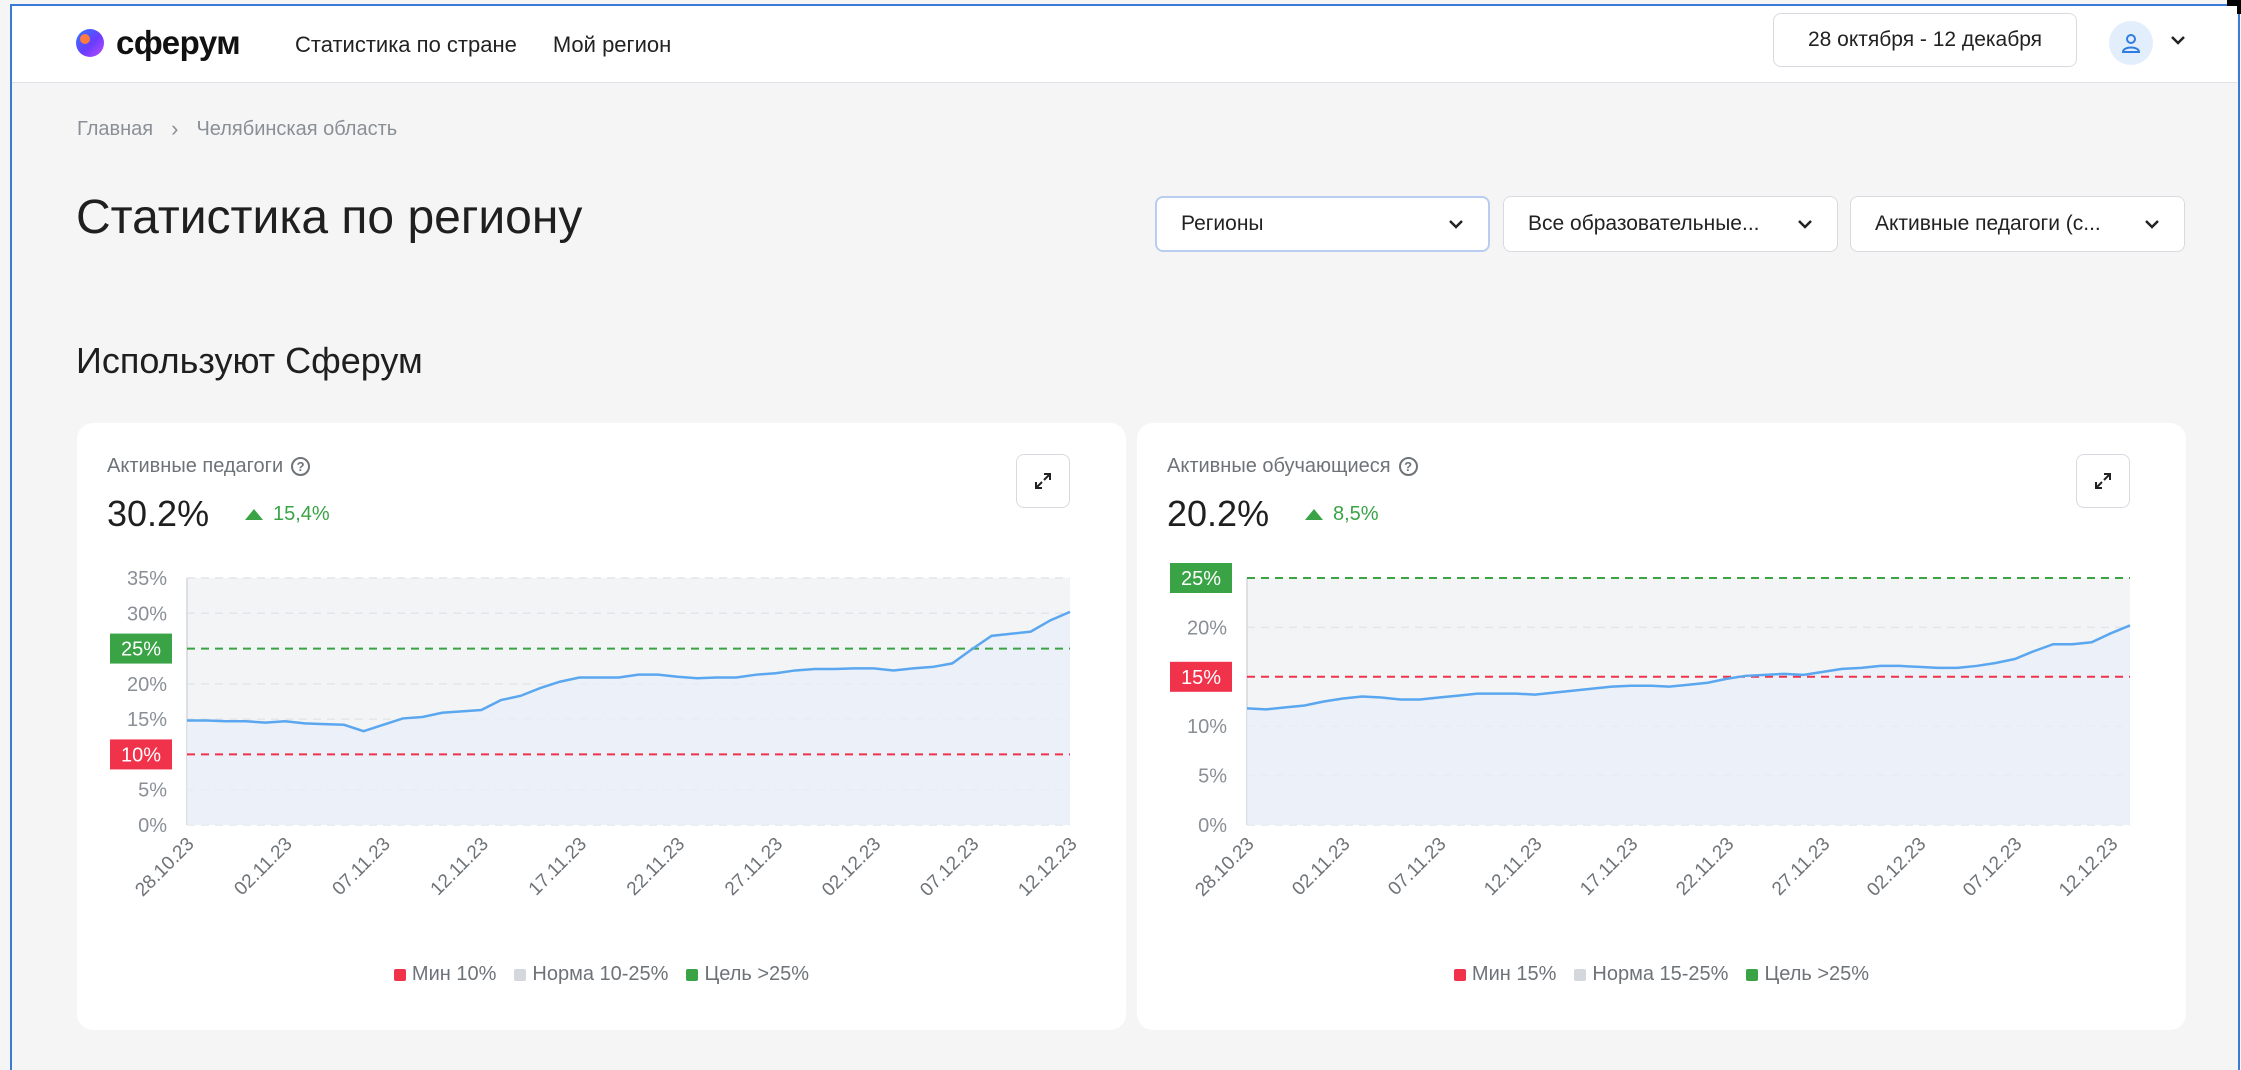 This screenshot has width=2241, height=1070. I want to click on date-range-picker: 28 октября - 12 декабря, so click(1925, 40).